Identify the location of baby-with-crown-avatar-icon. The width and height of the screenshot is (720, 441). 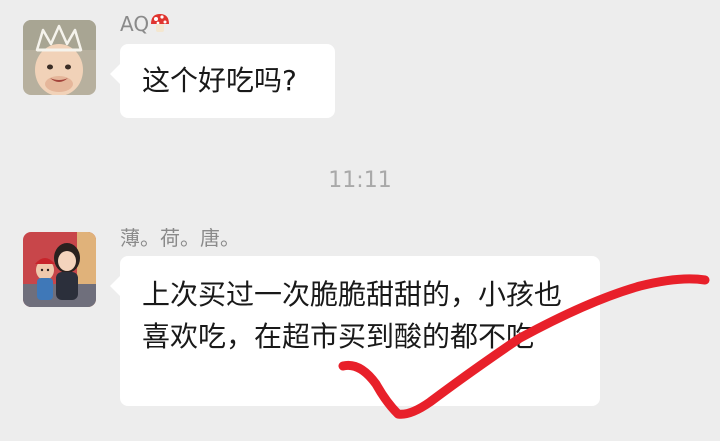
(59, 57).